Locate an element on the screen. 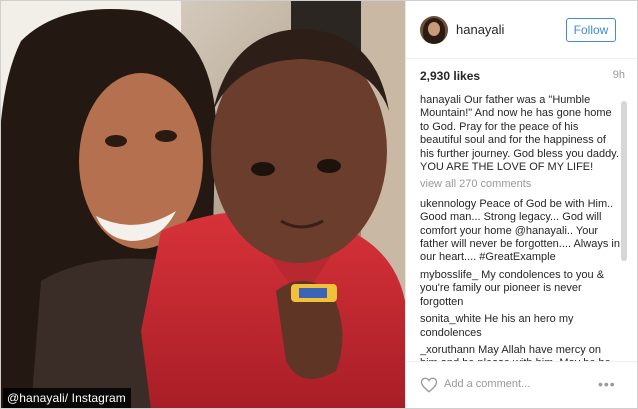 This screenshot has height=409, width=638. comment-username: _xoruthann is located at coordinates (447, 350).